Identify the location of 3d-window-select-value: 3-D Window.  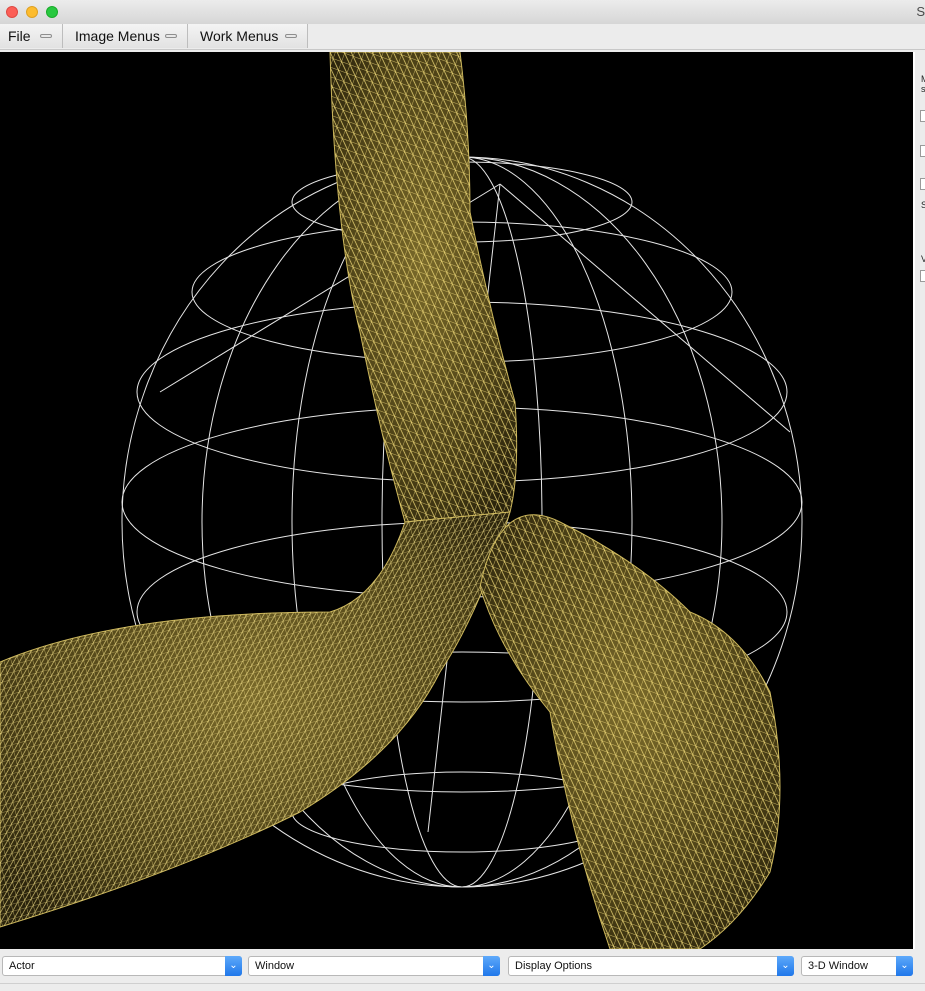
(838, 966).